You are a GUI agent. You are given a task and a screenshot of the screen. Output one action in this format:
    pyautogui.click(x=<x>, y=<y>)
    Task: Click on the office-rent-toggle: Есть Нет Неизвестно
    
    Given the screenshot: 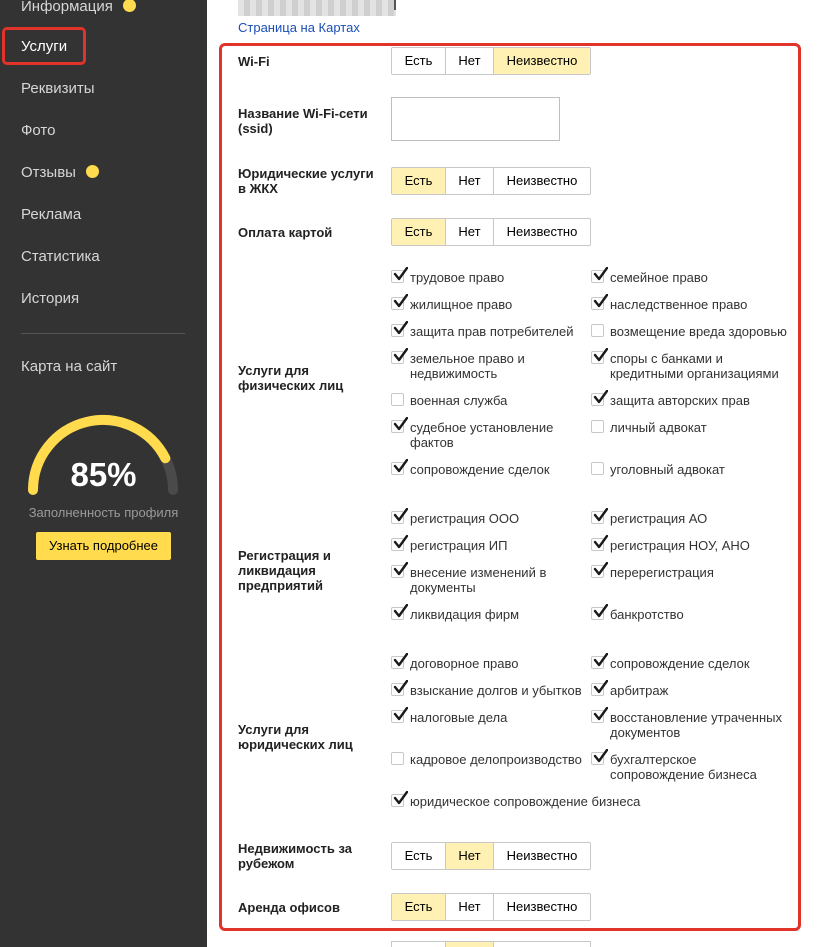 What is the action you would take?
    pyautogui.click(x=491, y=907)
    